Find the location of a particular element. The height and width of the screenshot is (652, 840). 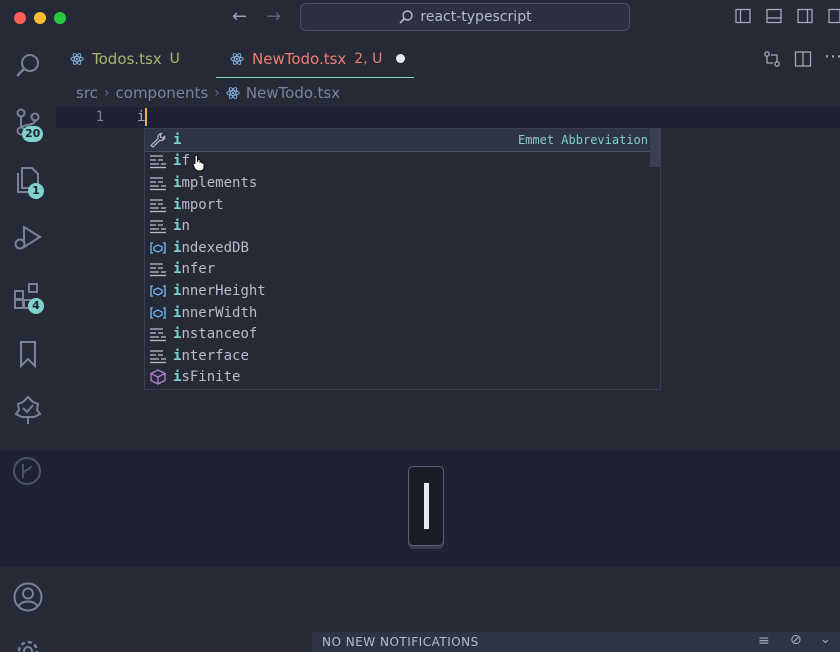

current-line-highlight is located at coordinates (448, 117).